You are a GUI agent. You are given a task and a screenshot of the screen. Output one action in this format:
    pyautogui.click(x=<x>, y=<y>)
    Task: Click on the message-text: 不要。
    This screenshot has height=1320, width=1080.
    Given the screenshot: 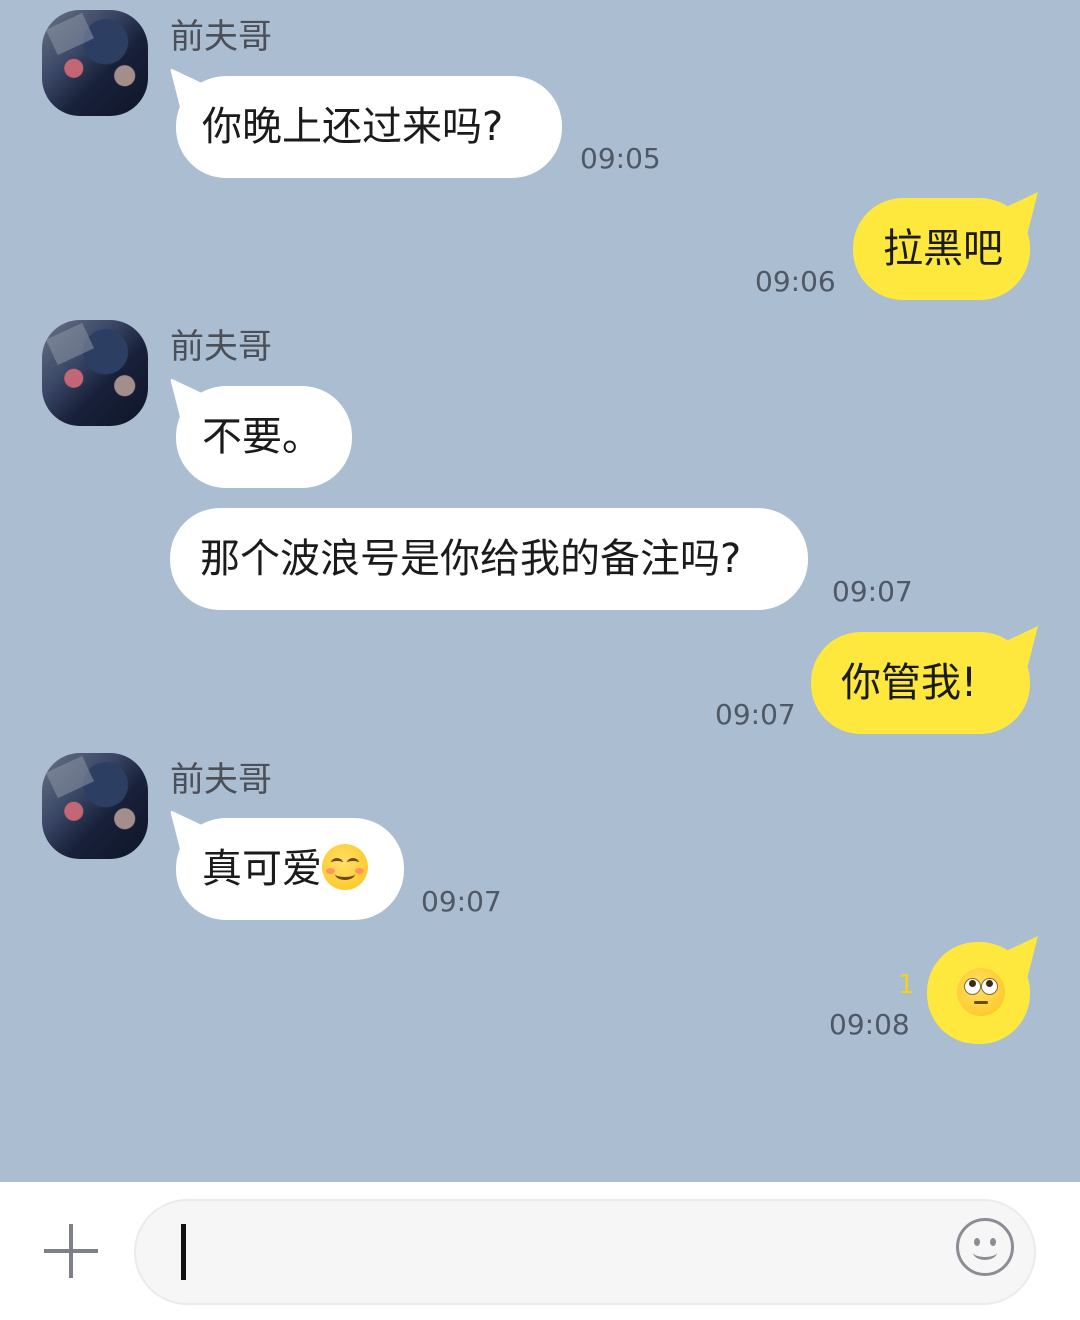 What is the action you would take?
    pyautogui.click(x=262, y=437)
    